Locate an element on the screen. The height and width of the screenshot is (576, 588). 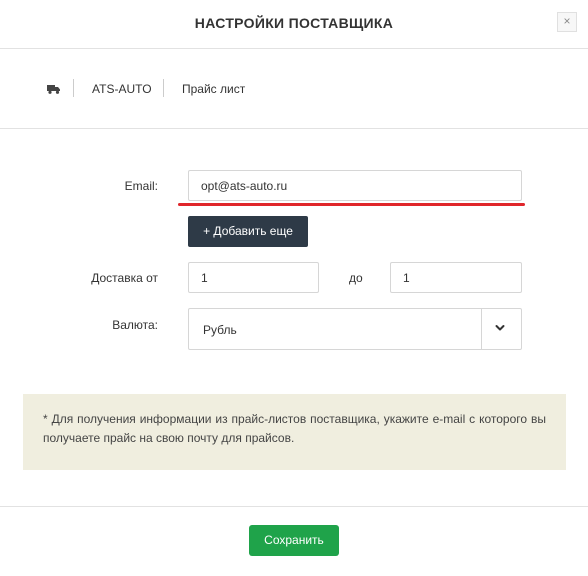
delivery-label: Доставка от is located at coordinates (124, 278).